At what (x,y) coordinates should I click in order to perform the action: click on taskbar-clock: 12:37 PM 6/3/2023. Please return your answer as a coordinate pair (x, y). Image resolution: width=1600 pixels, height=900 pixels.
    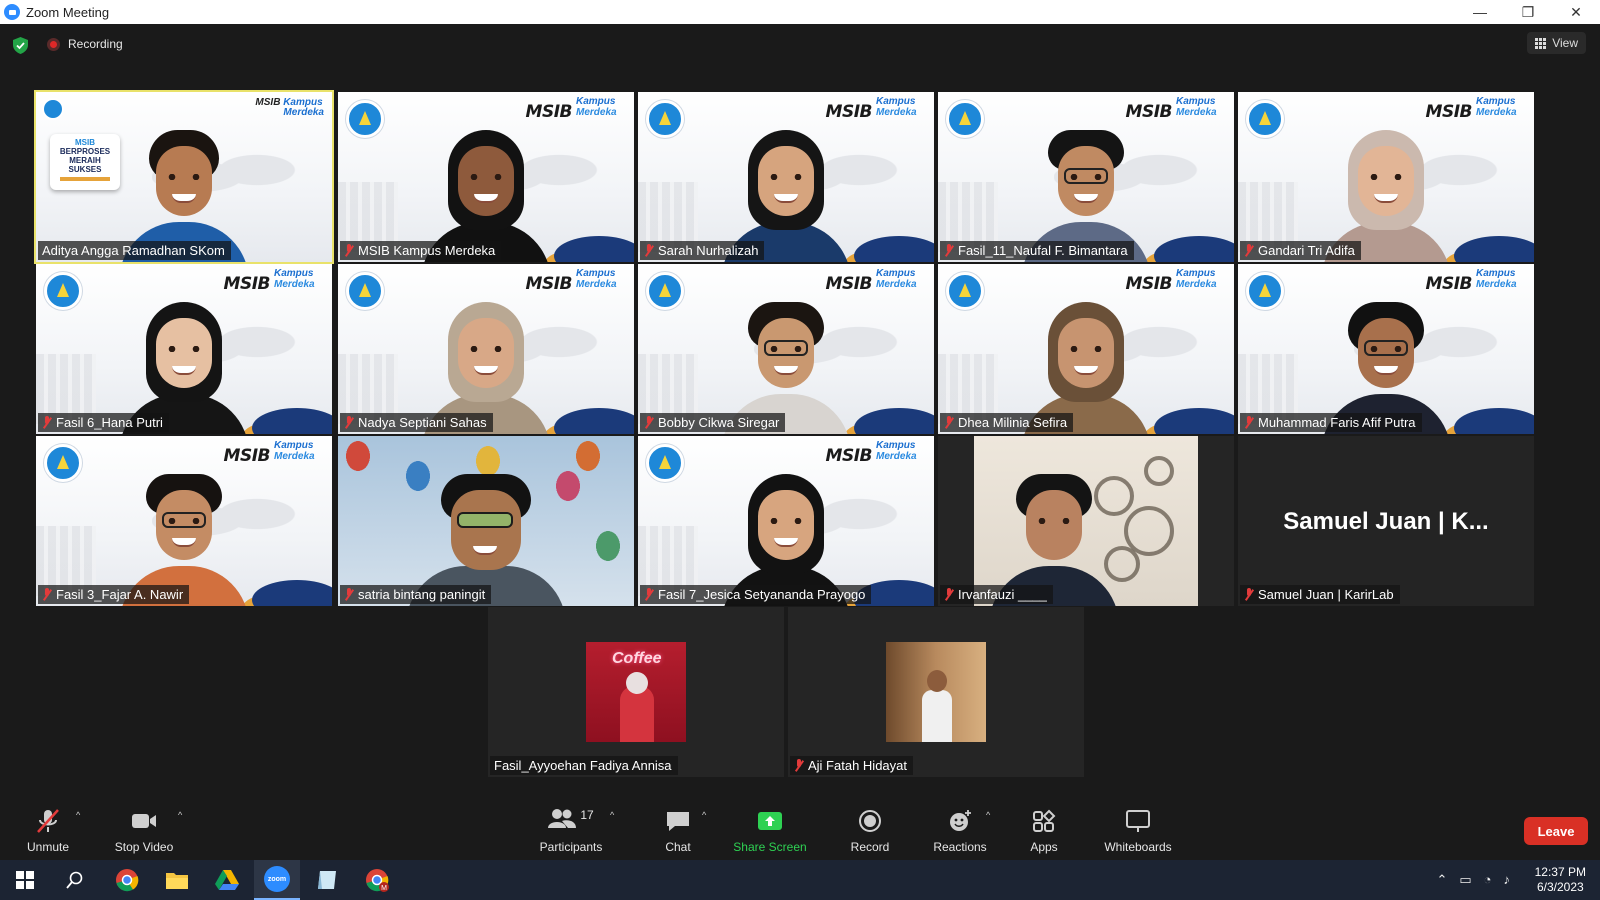
    Looking at the image, I should click on (1560, 880).